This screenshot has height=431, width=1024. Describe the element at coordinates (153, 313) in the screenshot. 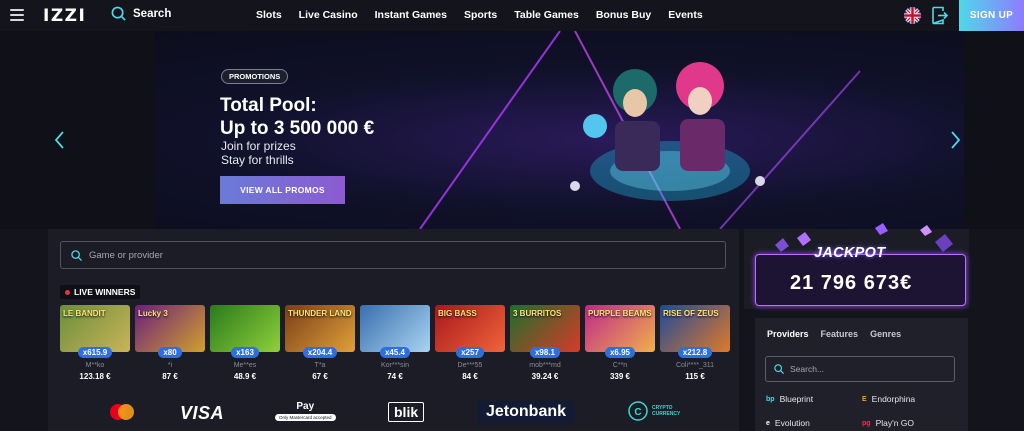

I see `game-thumbnail-title: Lucky 3` at that location.